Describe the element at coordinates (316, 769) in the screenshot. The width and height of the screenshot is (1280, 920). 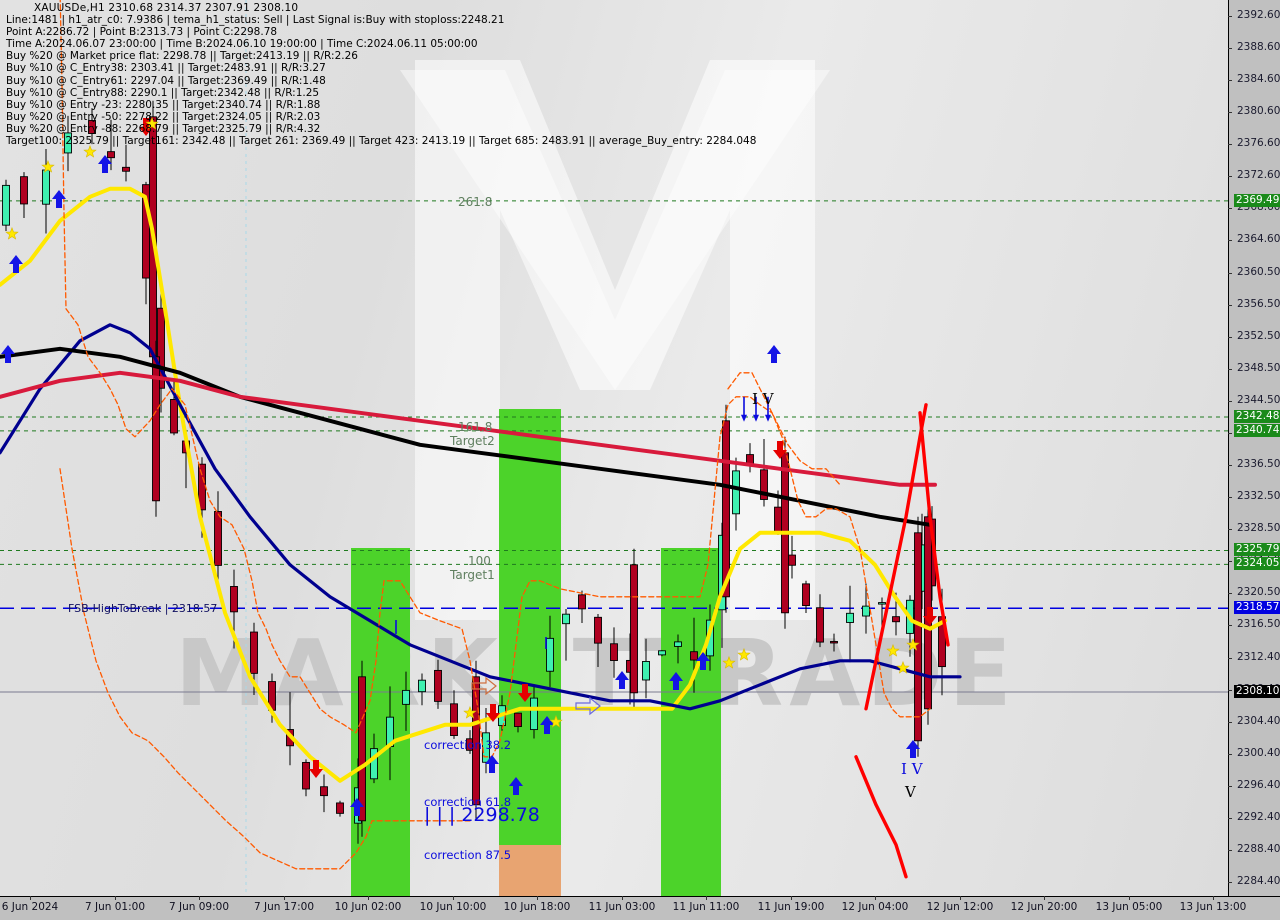
I see `sell-signal-arrow` at that location.